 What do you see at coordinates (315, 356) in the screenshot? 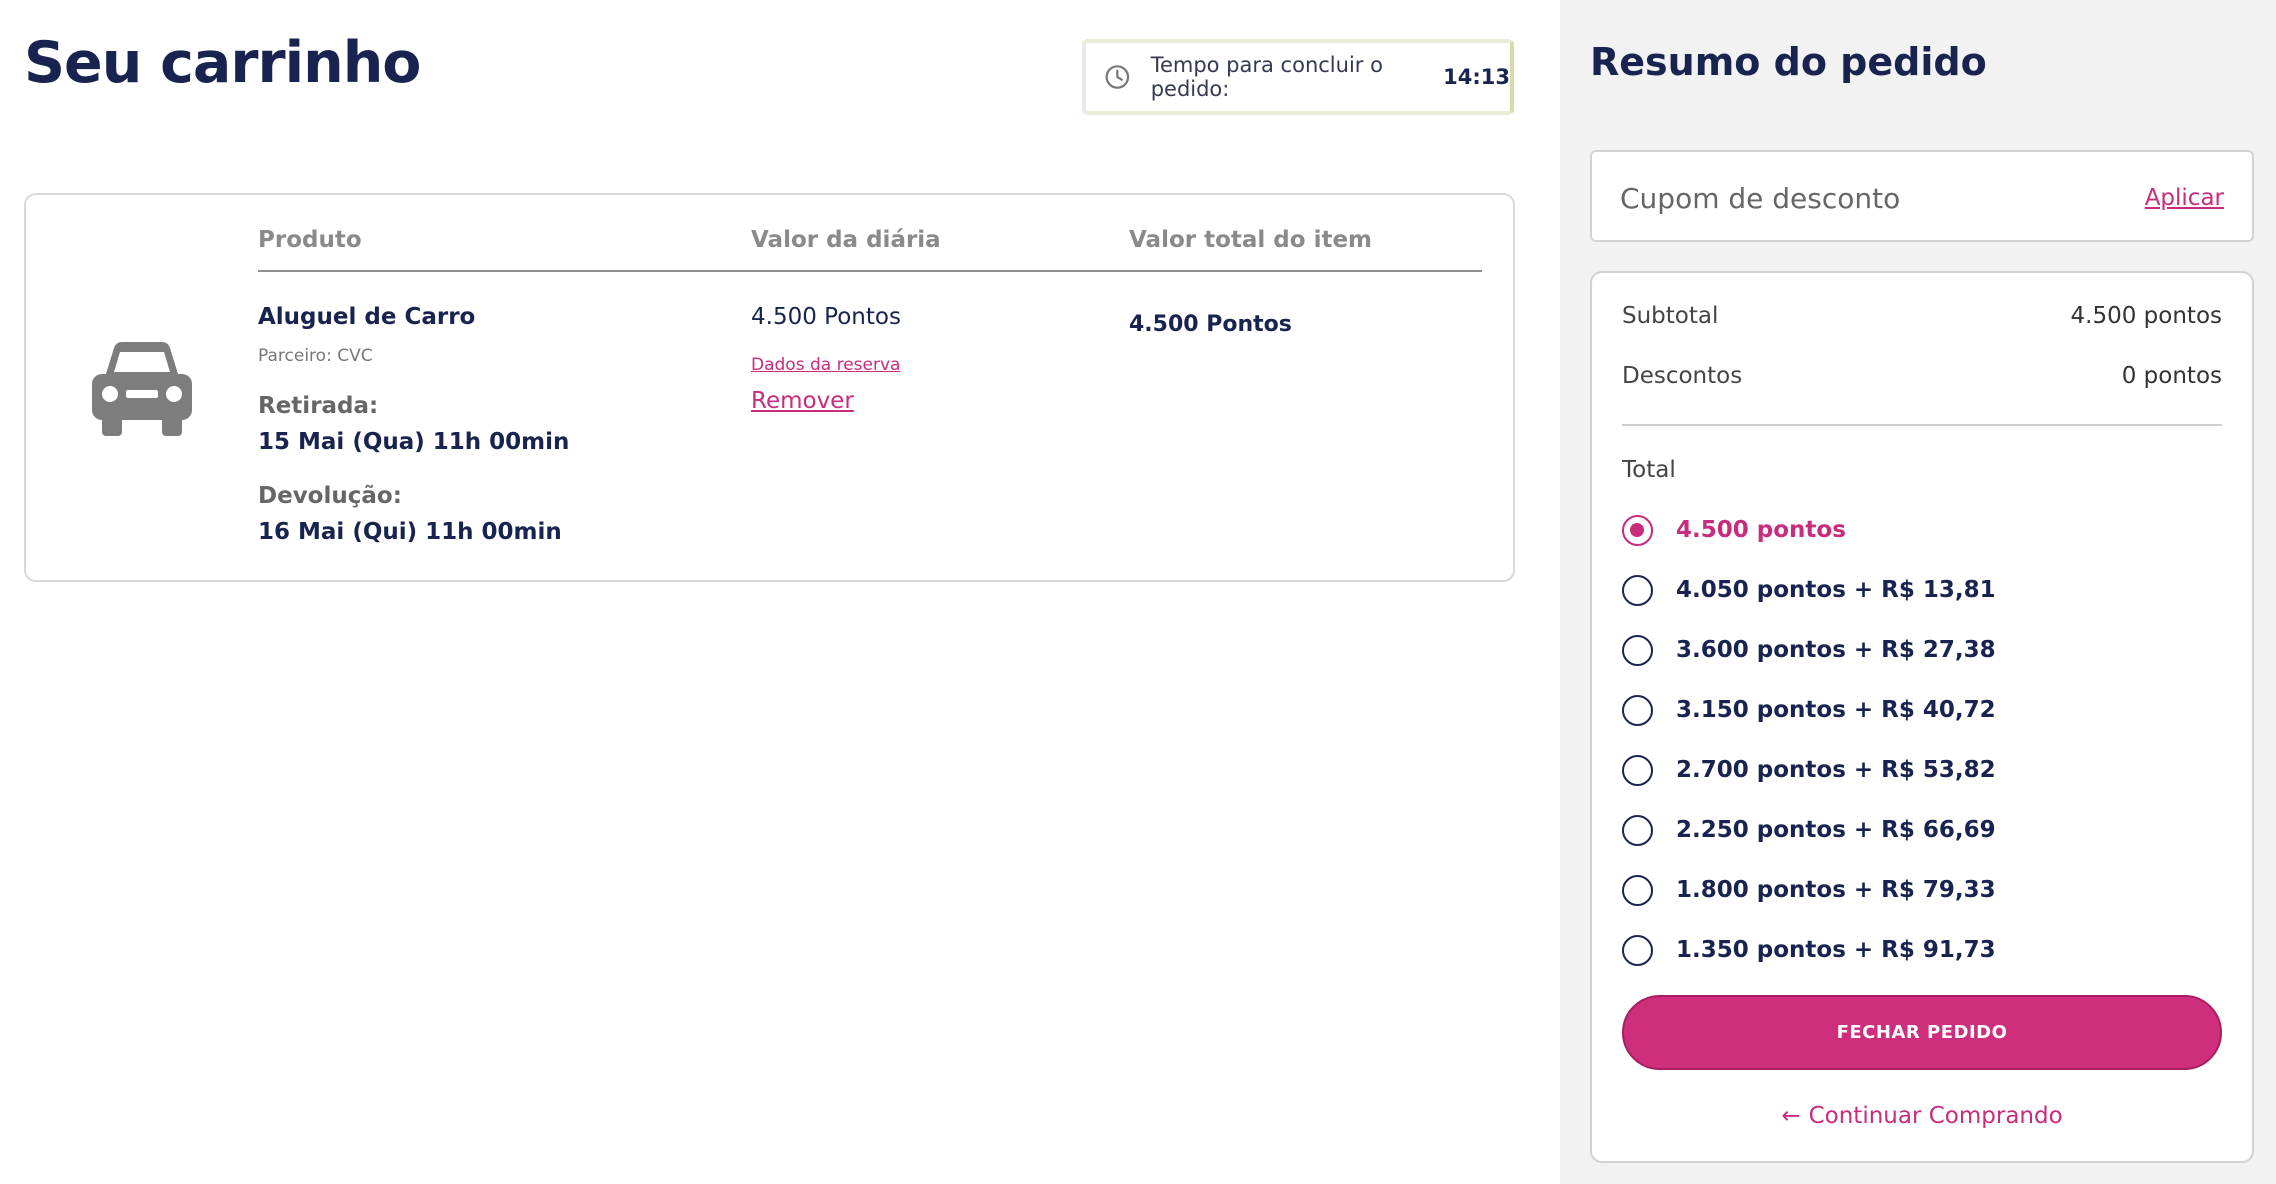
I see `product-partner: Parceiro: CVC` at bounding box center [315, 356].